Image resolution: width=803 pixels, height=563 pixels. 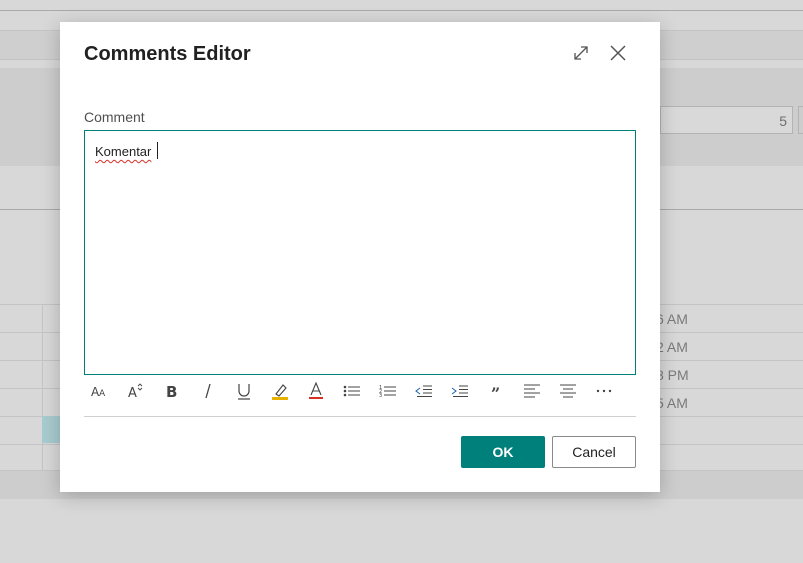 I want to click on text-caret, so click(x=157, y=150).